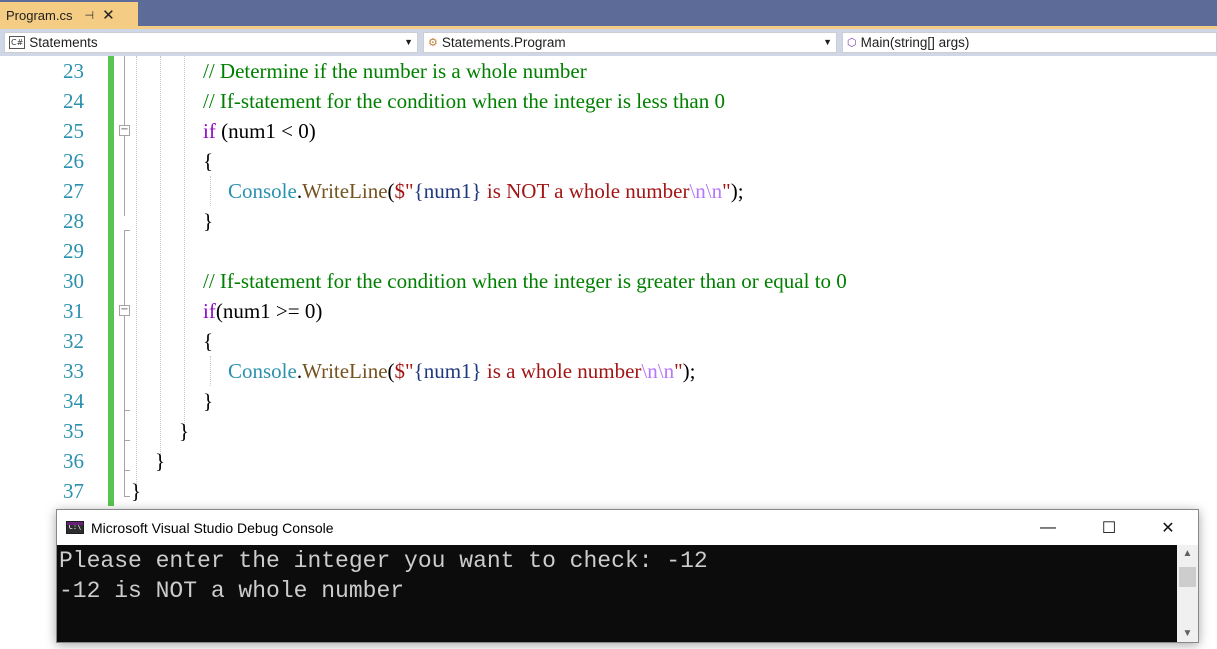 This screenshot has width=1217, height=649. Describe the element at coordinates (211, 42) in the screenshot. I see `project-dropdown: C# Statements ▼` at that location.